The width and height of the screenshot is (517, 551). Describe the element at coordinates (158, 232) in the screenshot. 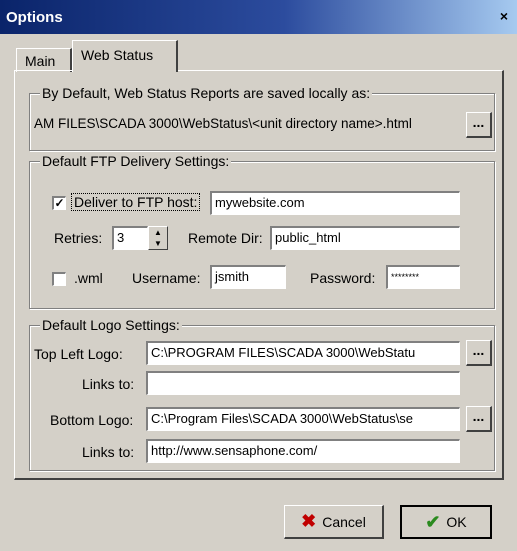

I see `spin-up-icon: ▲` at that location.